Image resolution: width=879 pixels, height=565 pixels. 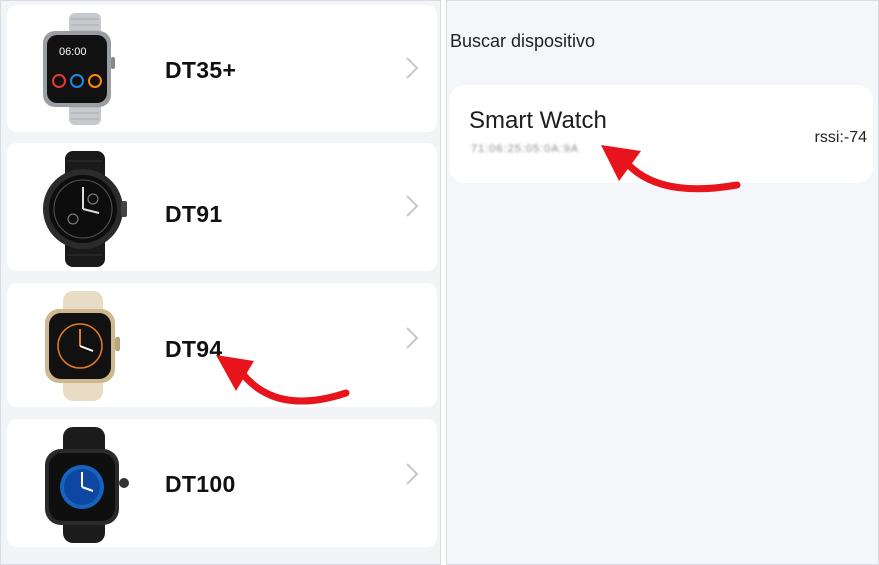 I want to click on device-item-dt94: DT94, so click(x=222, y=345).